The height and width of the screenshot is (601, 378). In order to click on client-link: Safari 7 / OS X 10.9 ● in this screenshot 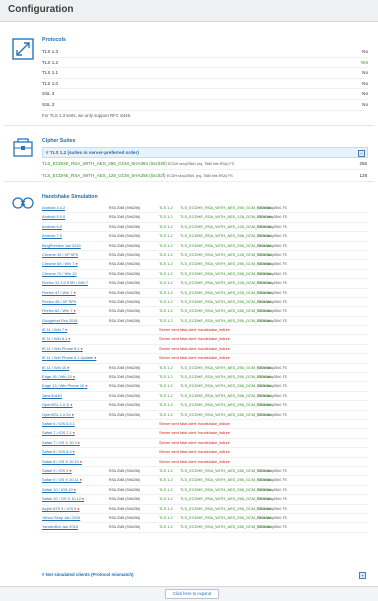, I will do `click(61, 443)`.